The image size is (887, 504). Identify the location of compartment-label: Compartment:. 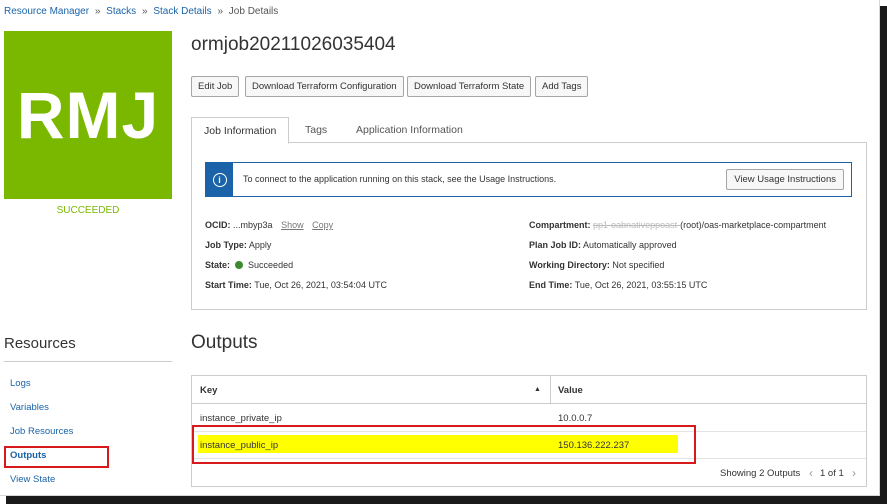
(560, 225).